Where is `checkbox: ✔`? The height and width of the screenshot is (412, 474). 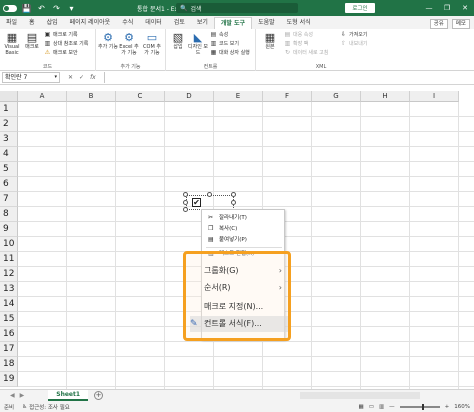 checkbox: ✔ is located at coordinates (196, 202).